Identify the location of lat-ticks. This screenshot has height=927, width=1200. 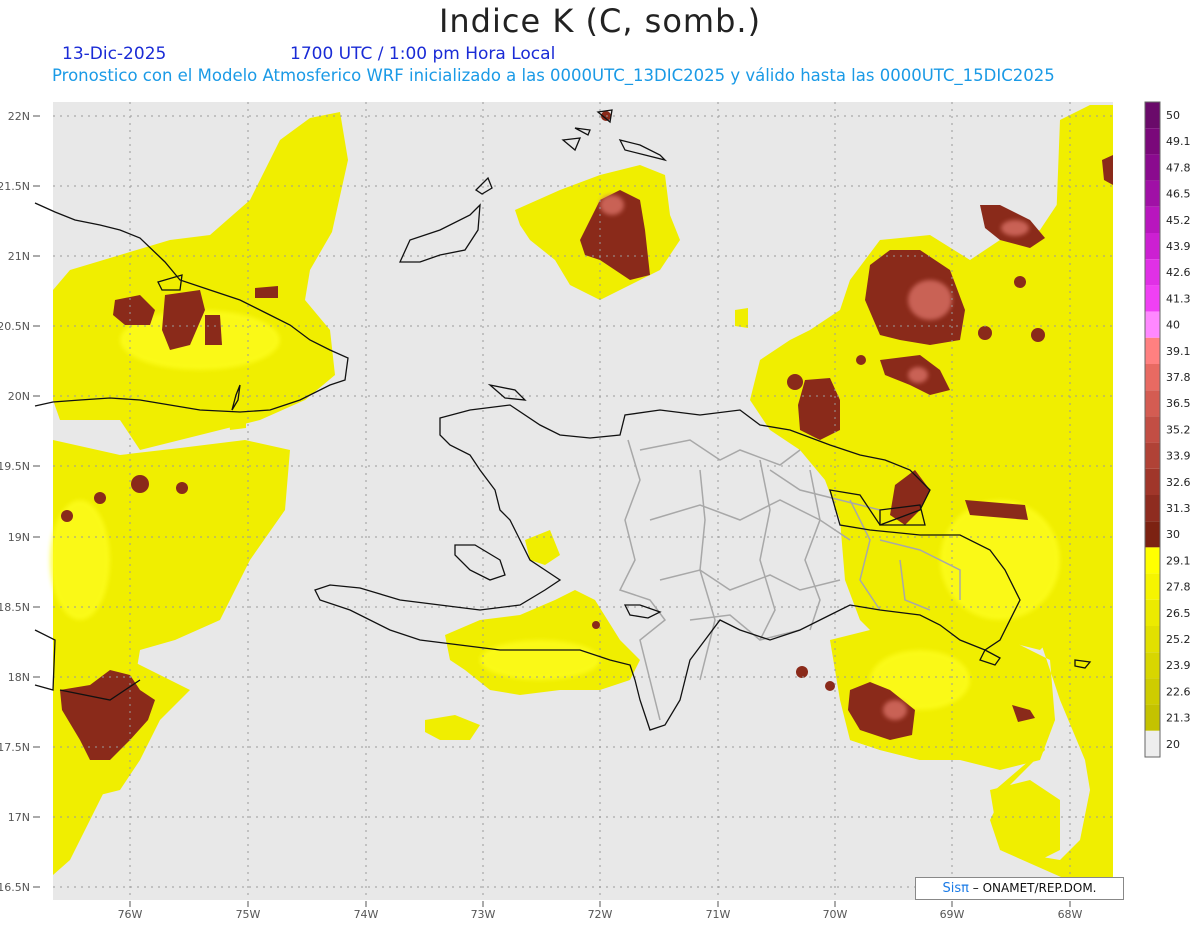
(36, 501).